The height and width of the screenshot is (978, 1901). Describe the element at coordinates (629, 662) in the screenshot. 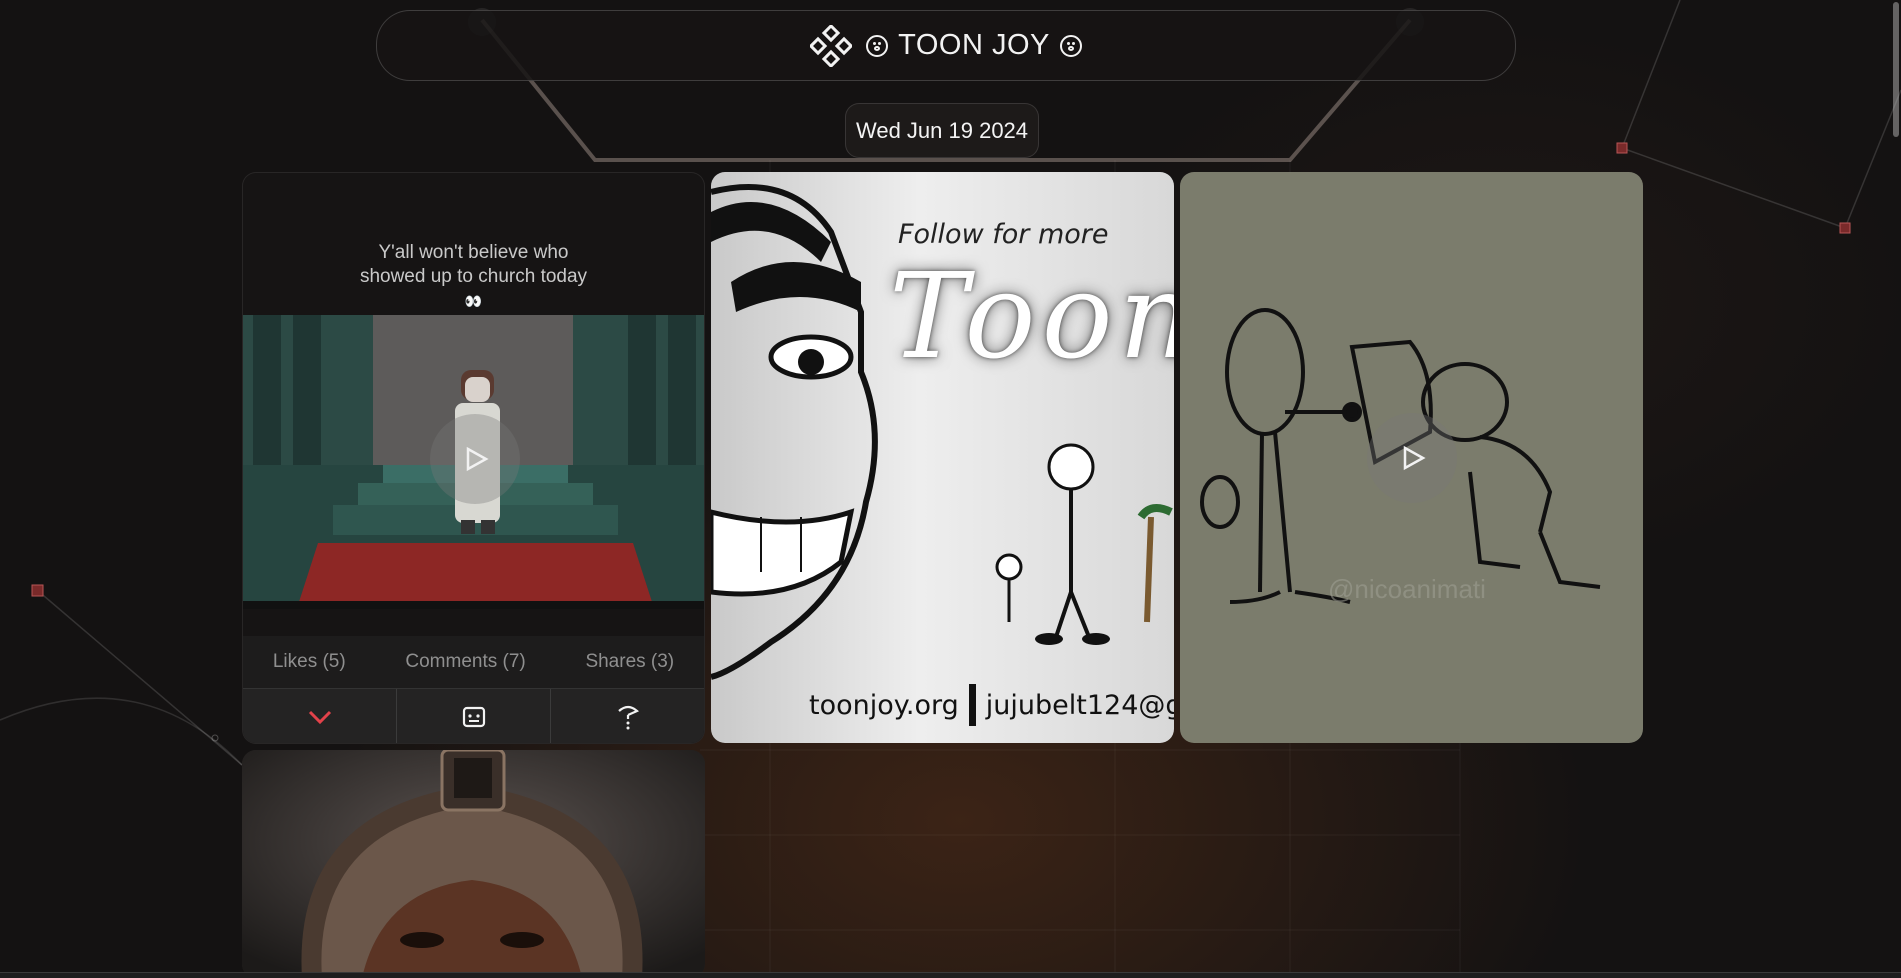

I see `shares-count: Shares (3)` at that location.